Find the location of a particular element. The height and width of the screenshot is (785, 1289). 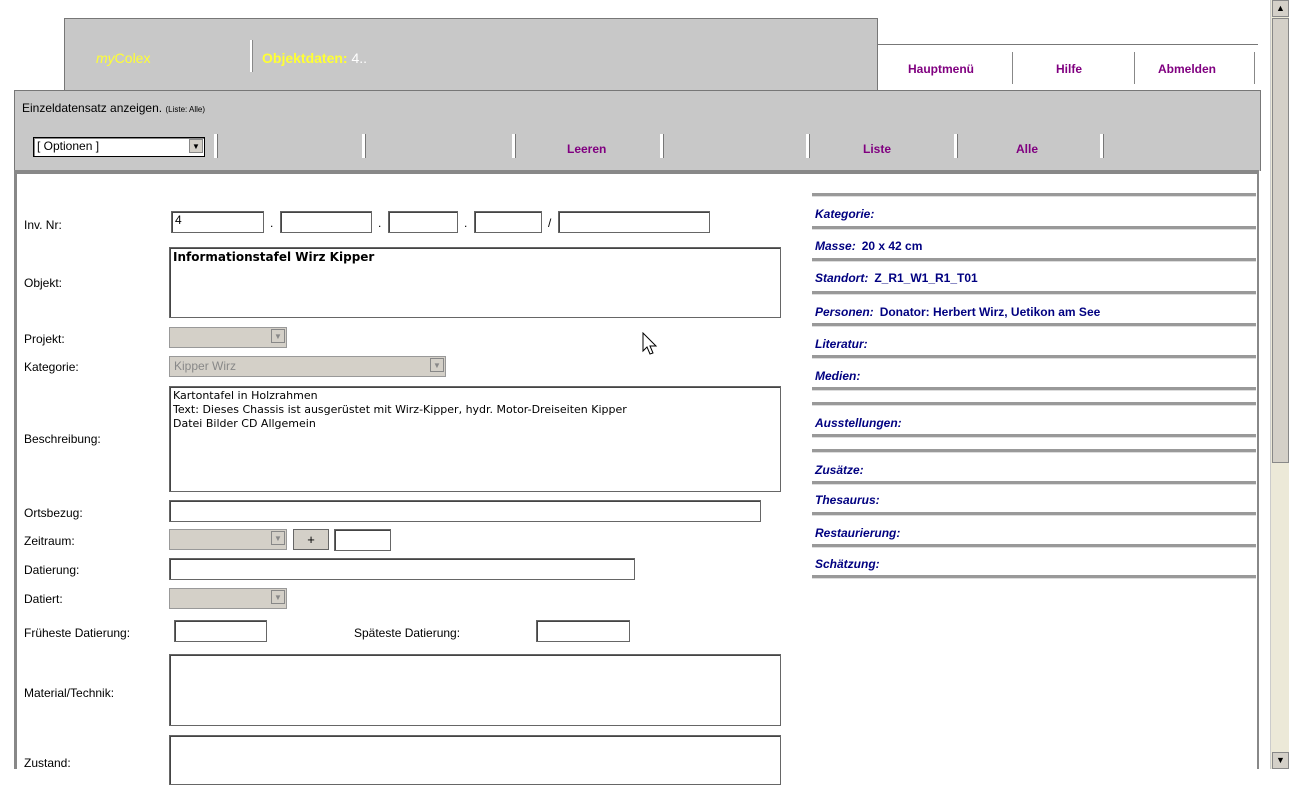

clear-button: Leeren is located at coordinates (586, 149).